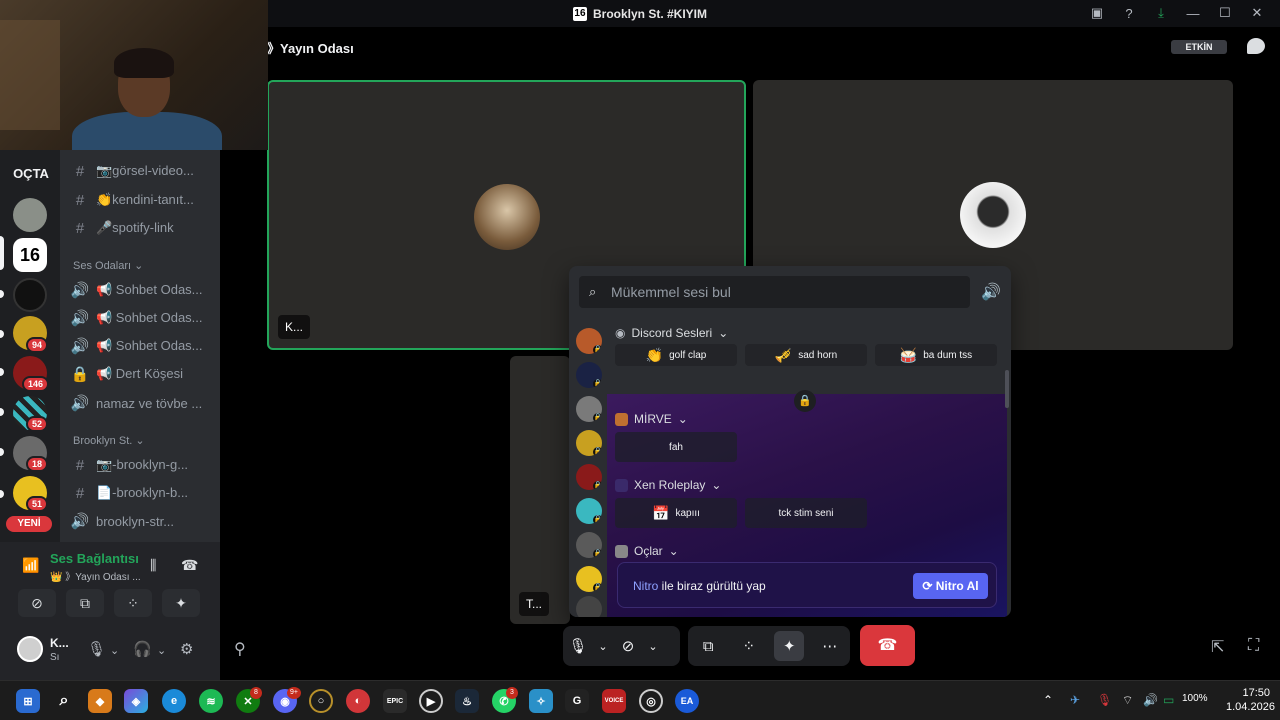 This screenshot has height=720, width=1280. What do you see at coordinates (100, 701) in the screenshot?
I see `brave-icon: ◆` at bounding box center [100, 701].